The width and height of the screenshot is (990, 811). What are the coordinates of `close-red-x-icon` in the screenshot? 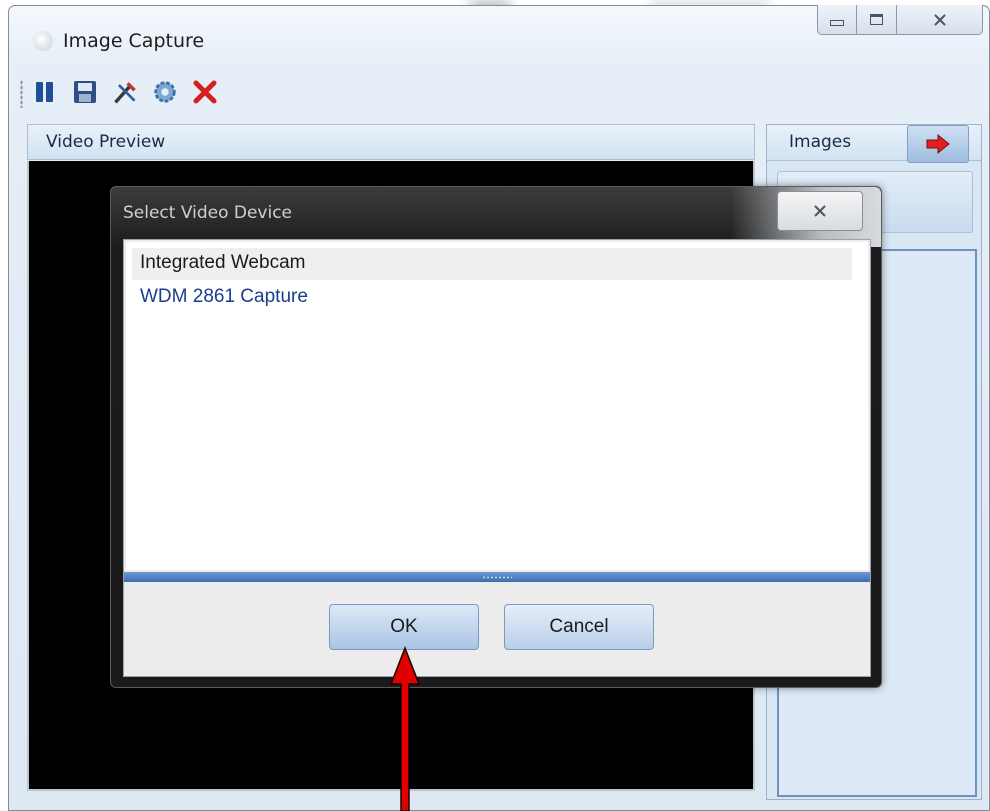 It's located at (205, 92).